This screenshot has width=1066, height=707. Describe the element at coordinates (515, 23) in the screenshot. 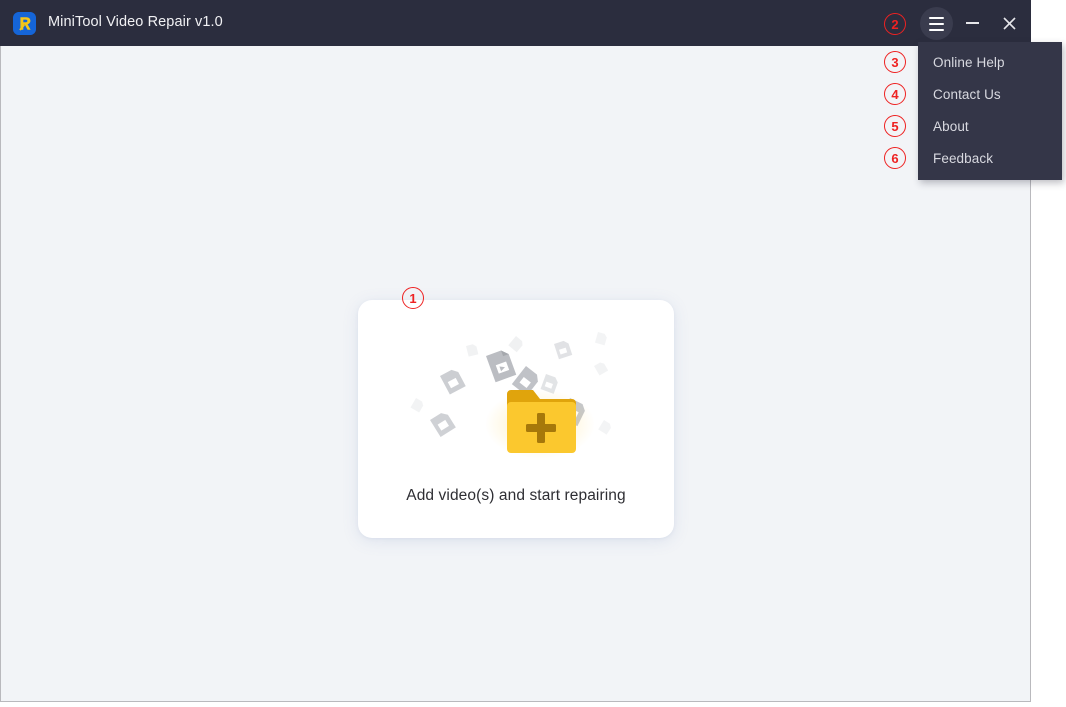

I see `title-bar: MiniTool Video Repair v1.0` at that location.